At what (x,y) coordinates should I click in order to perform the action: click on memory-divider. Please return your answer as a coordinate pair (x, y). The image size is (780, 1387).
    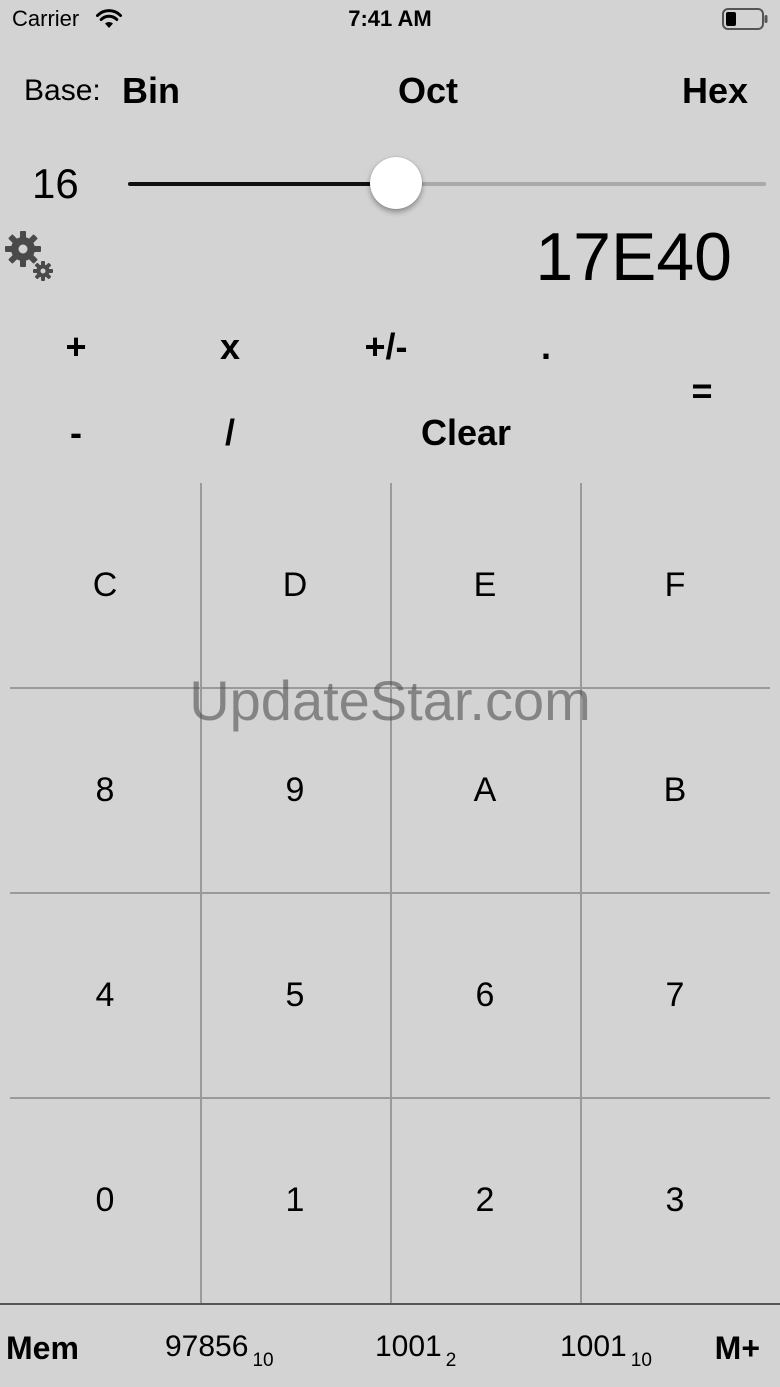
    Looking at the image, I should click on (390, 1304).